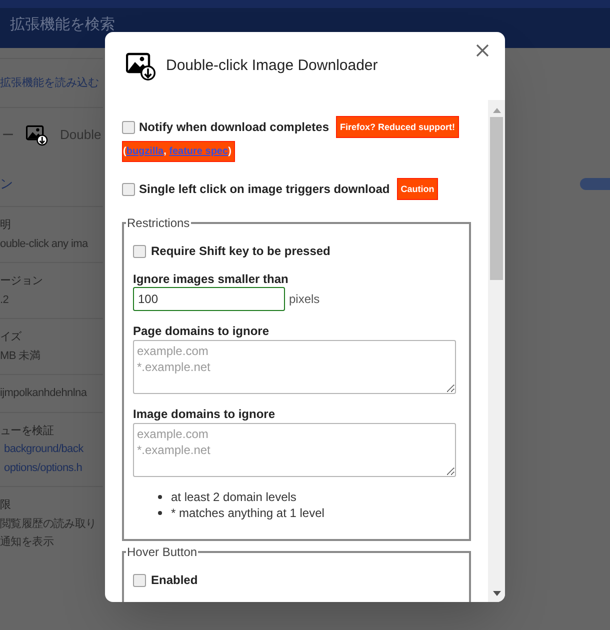 The image size is (610, 630). Describe the element at coordinates (62, 25) in the screenshot. I see `search-placeholder: 拡張機能を検索` at that location.